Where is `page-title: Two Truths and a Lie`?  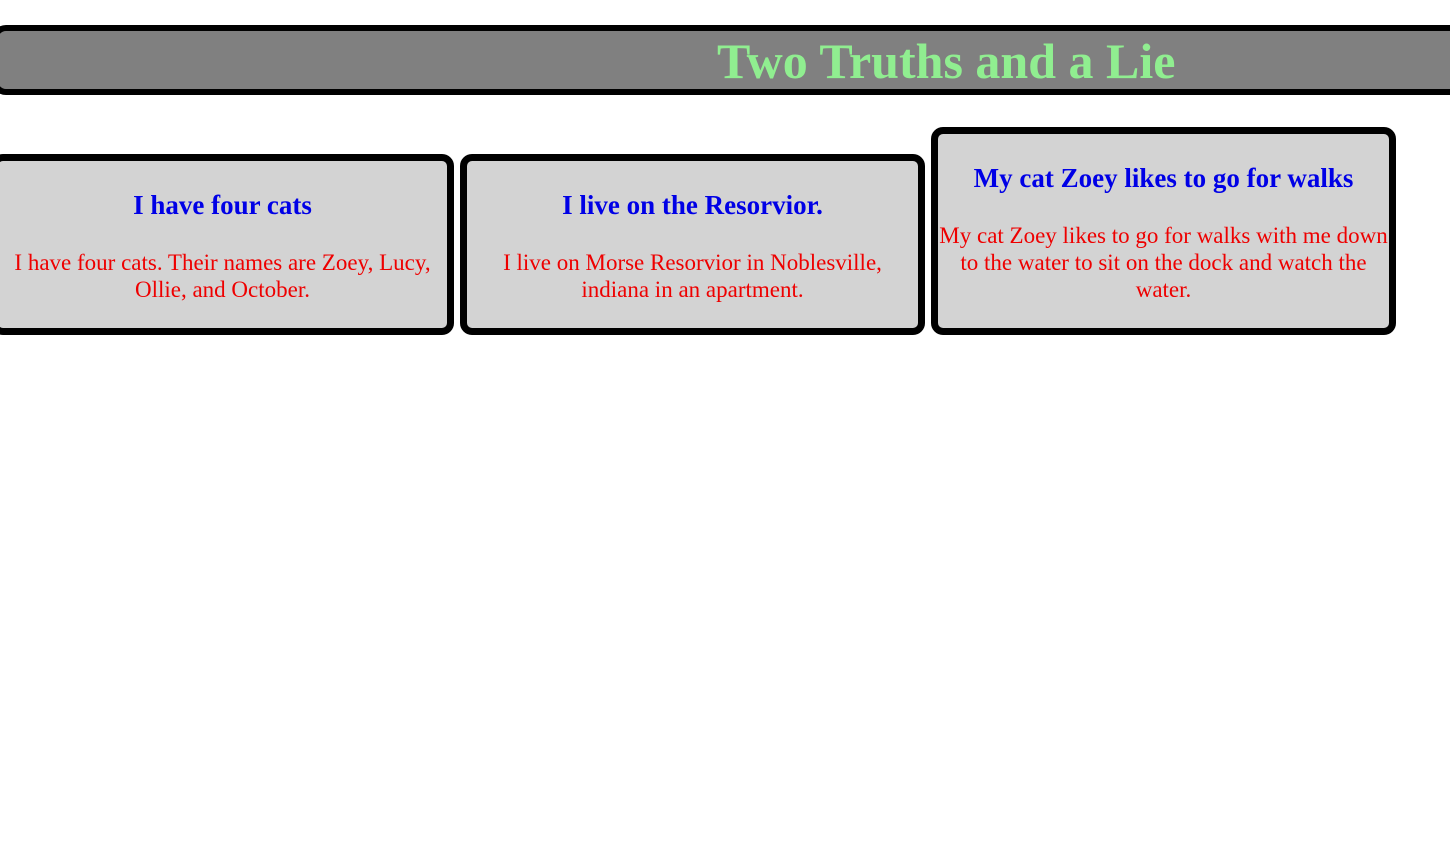
page-title: Two Truths and a Lie is located at coordinates (946, 61).